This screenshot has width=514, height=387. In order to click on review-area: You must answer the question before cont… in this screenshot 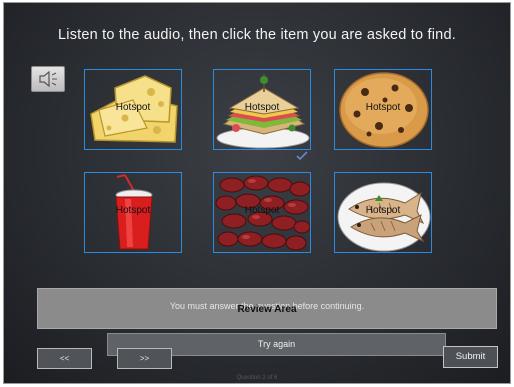, I will do `click(267, 308)`.